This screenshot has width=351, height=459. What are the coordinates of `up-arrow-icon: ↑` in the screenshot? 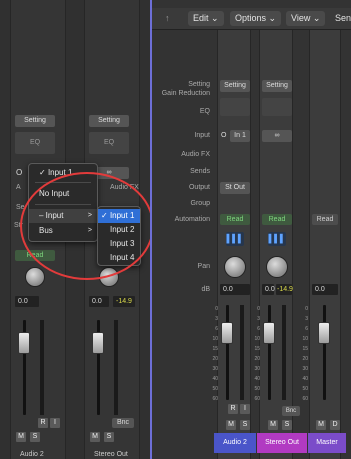 It's located at (167, 18).